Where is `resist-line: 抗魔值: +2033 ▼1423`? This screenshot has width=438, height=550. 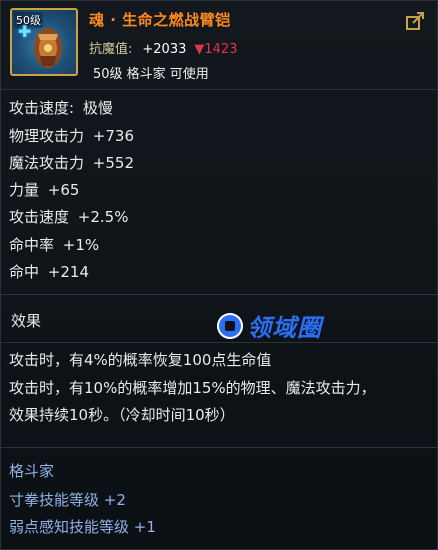
resist-line: 抗魔值: +2033 ▼1423 is located at coordinates (163, 47).